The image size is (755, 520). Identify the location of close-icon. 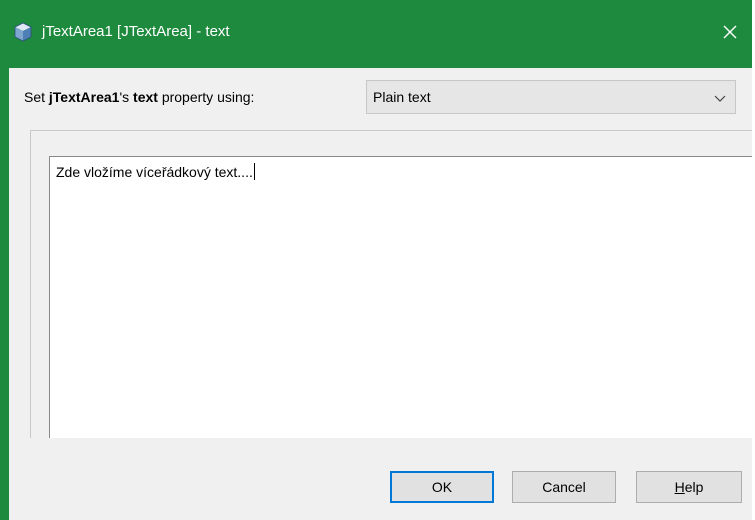
(730, 32).